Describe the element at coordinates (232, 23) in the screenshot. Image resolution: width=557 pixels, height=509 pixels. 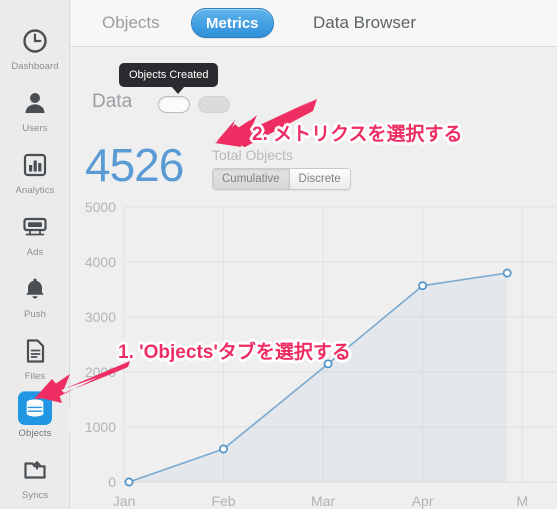
I see `tab-metrics: Metrics` at that location.